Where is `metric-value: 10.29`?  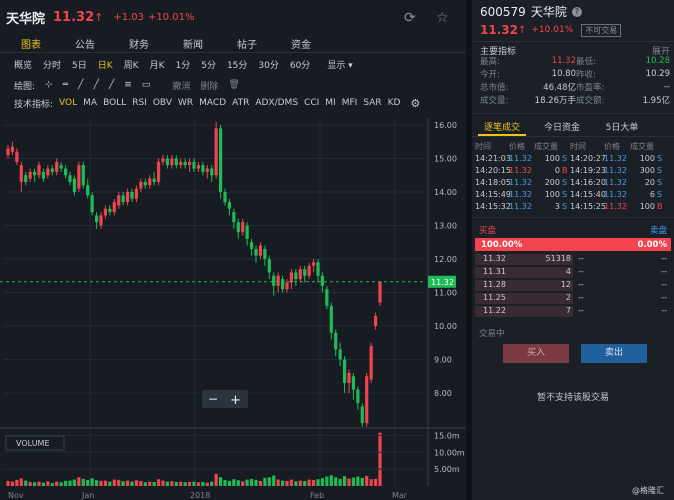
metric-value: 10.29 is located at coordinates (657, 74).